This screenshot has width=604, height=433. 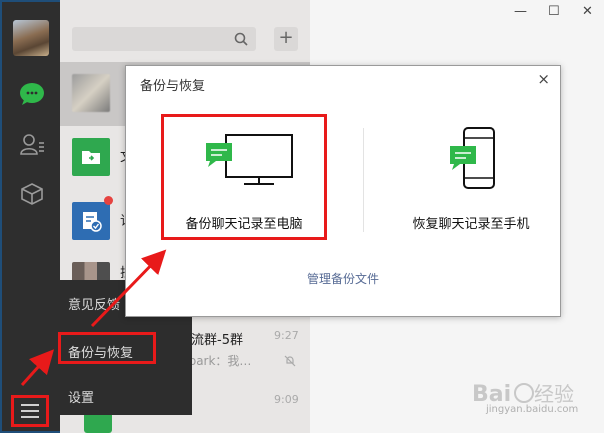 What do you see at coordinates (343, 278) in the screenshot?
I see `manage-backup-link: 管理备份文件` at bounding box center [343, 278].